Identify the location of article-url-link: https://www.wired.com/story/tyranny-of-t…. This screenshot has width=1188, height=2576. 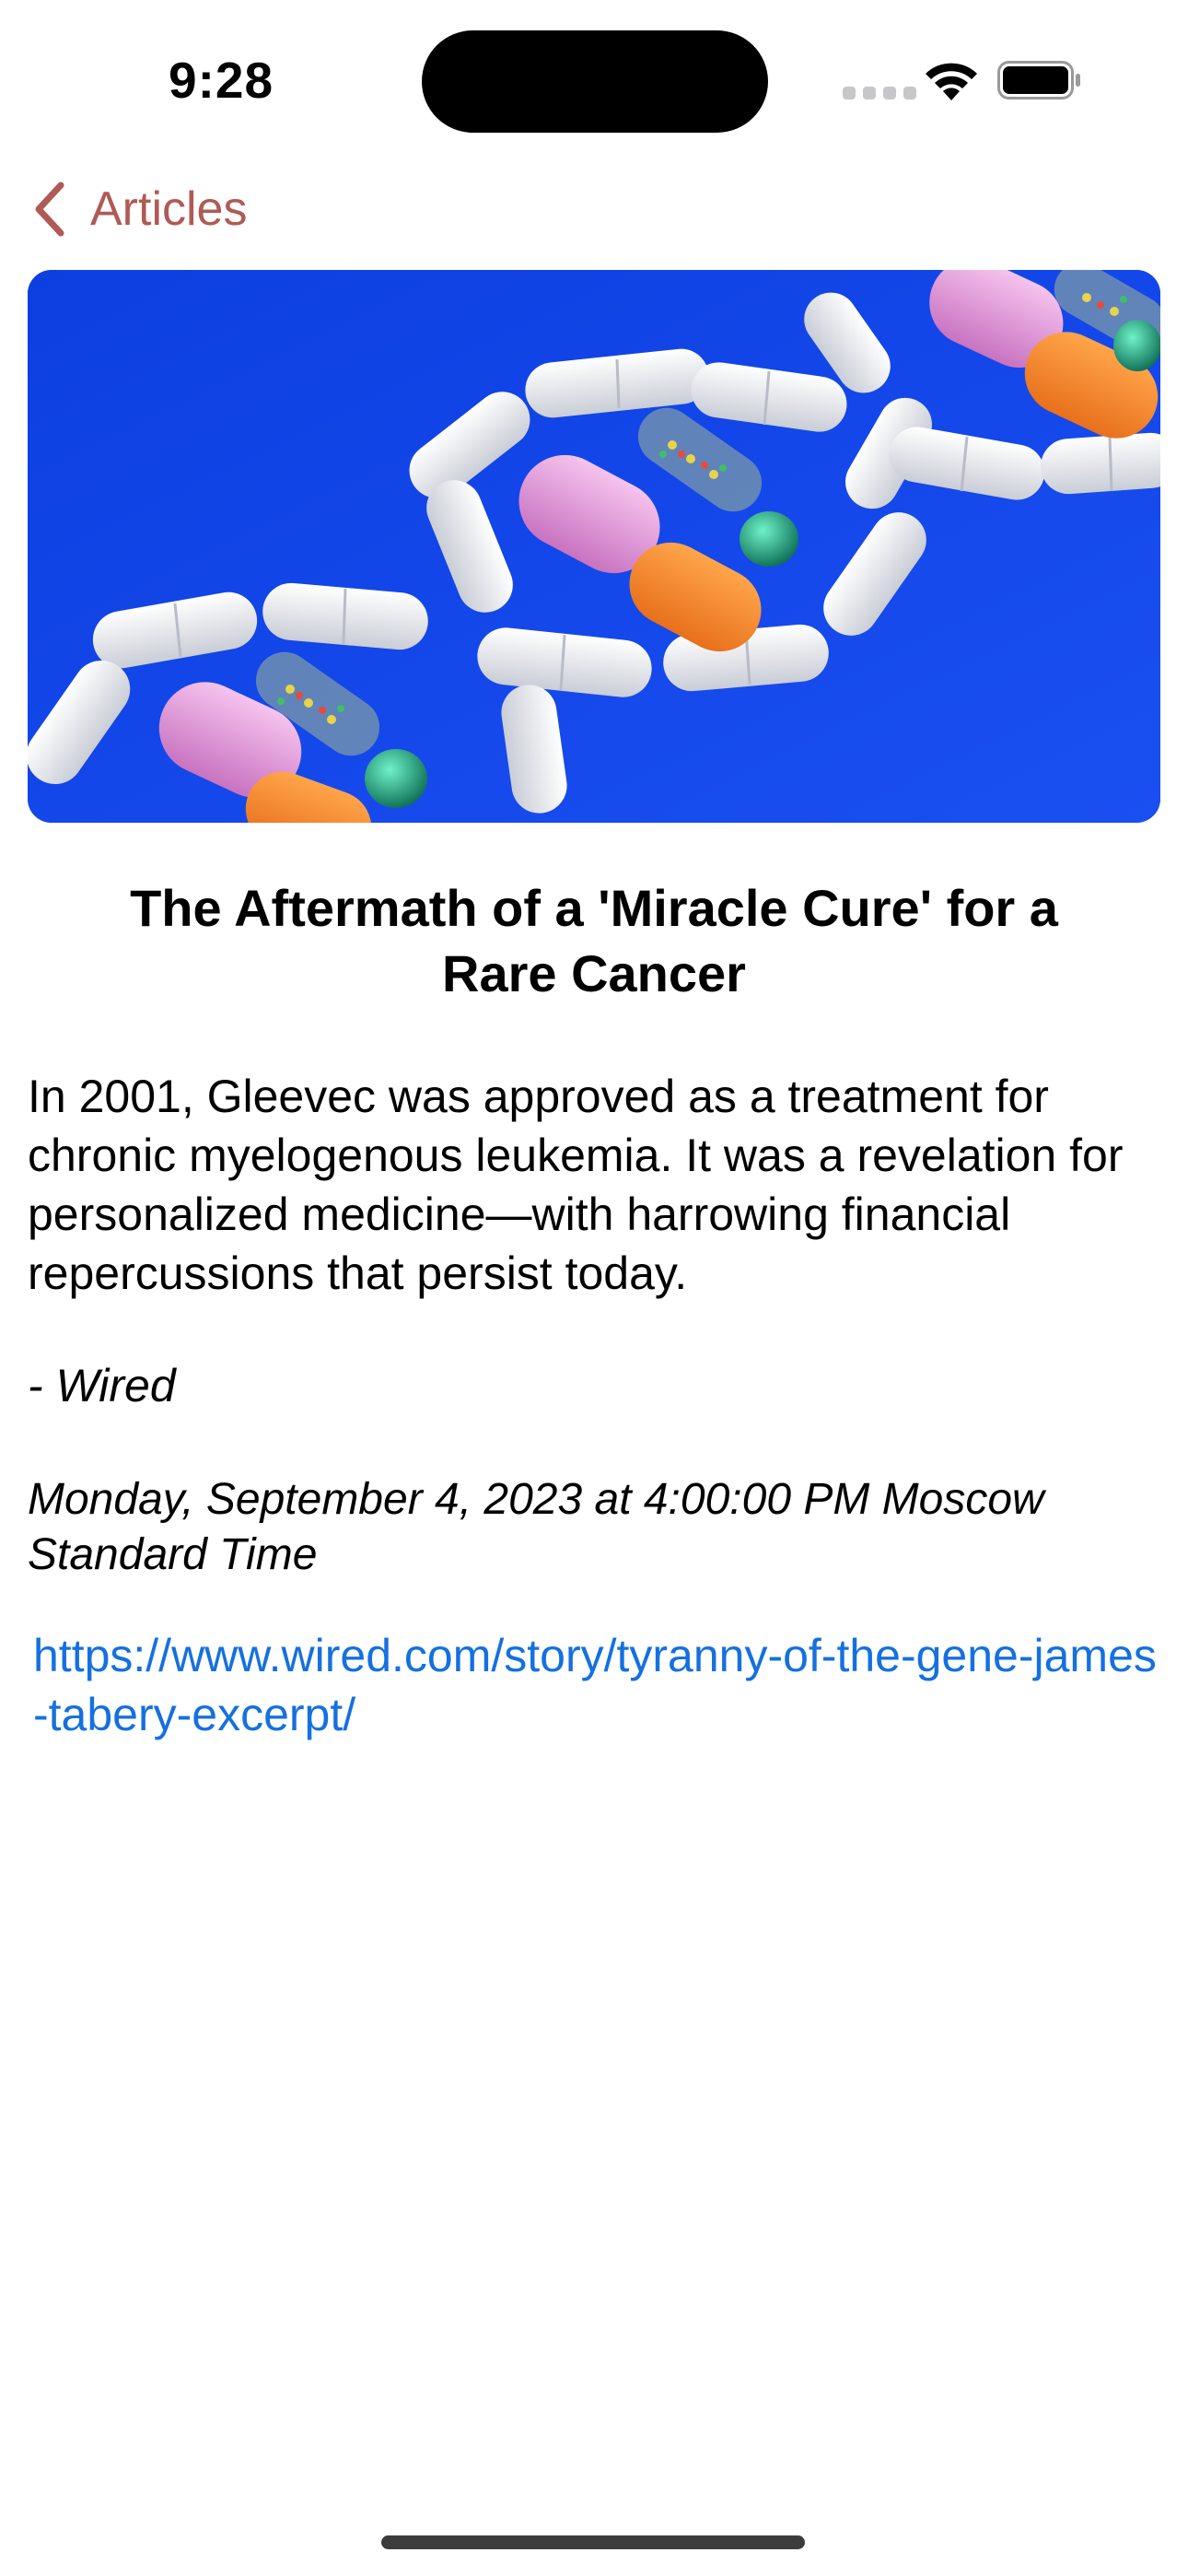
(599, 1685).